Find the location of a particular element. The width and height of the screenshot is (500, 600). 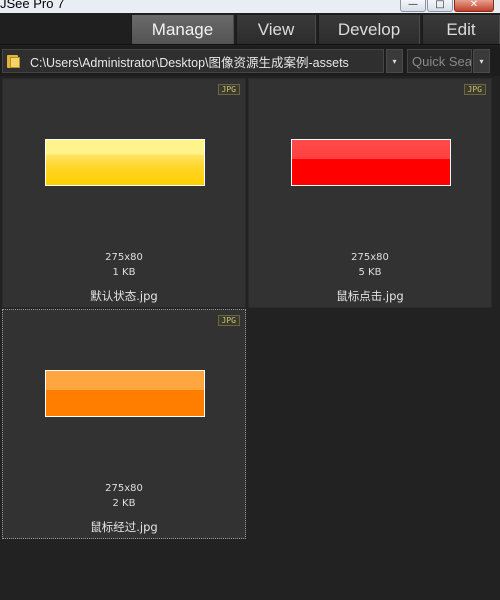

search-dropdown-button: ▾ is located at coordinates (481, 61).